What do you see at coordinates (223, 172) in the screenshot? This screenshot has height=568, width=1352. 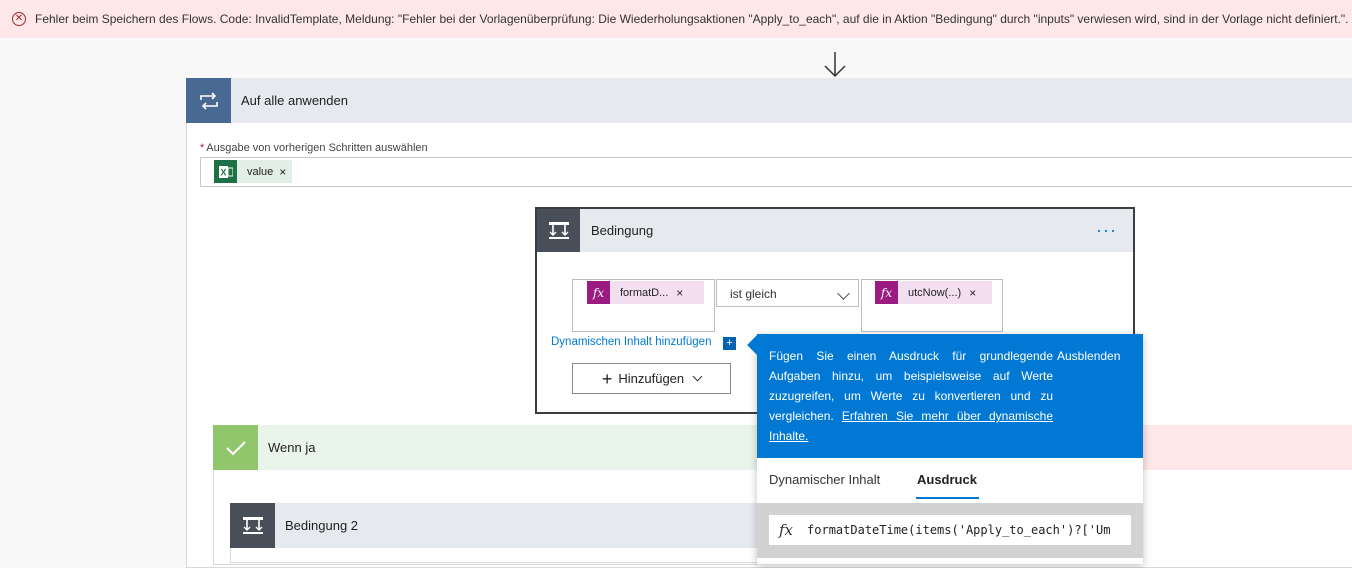 I see `svg-text: X` at bounding box center [223, 172].